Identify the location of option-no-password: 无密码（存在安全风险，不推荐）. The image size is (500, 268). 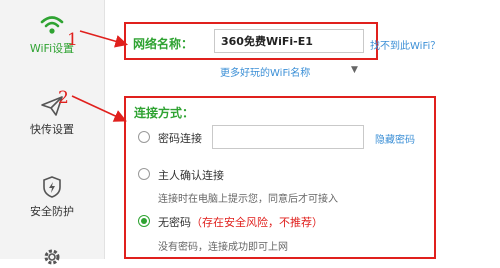
(240, 222).